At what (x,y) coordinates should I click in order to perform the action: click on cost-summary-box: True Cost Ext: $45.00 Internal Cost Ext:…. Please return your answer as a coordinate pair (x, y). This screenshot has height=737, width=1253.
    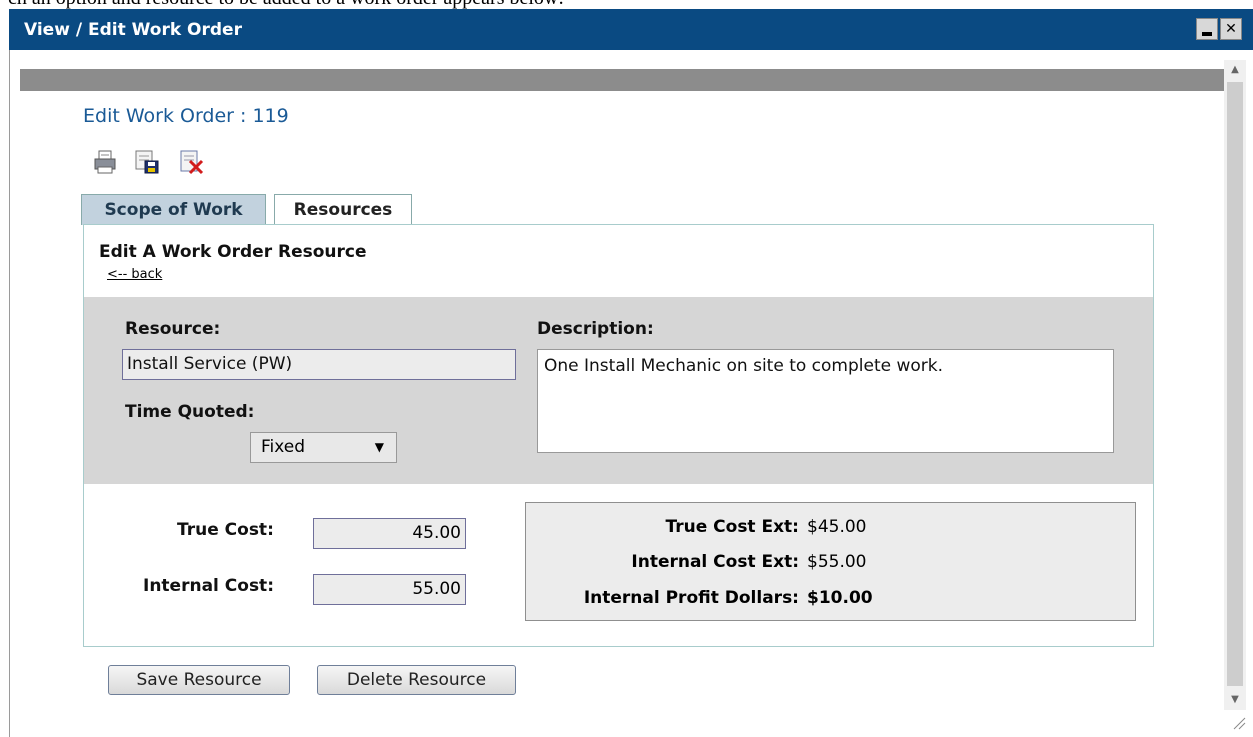
    Looking at the image, I should click on (830, 561).